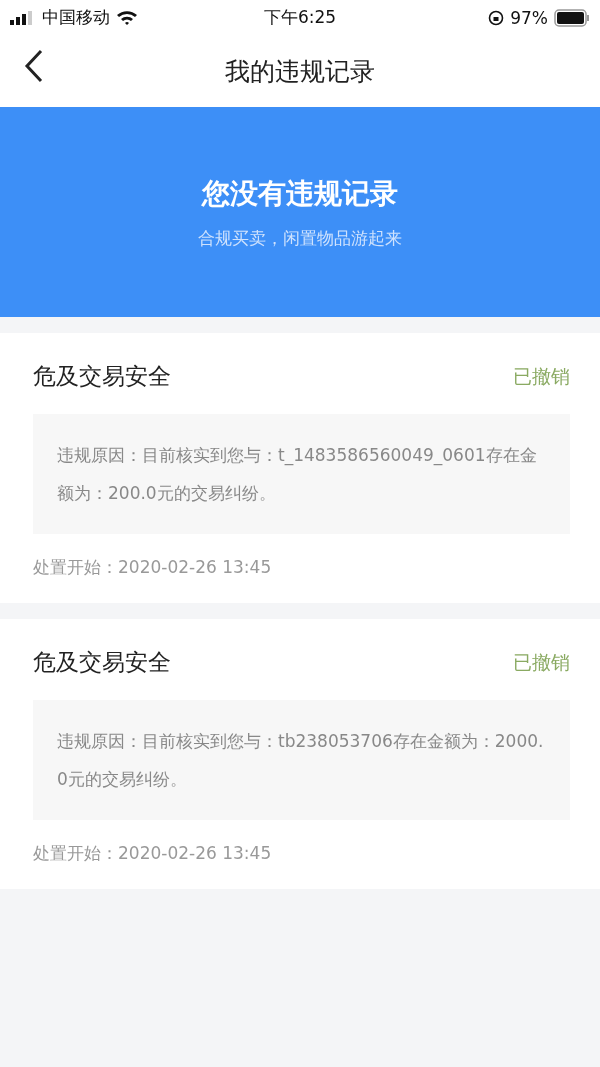  I want to click on banner-title: 您没有违规记录, so click(300, 193).